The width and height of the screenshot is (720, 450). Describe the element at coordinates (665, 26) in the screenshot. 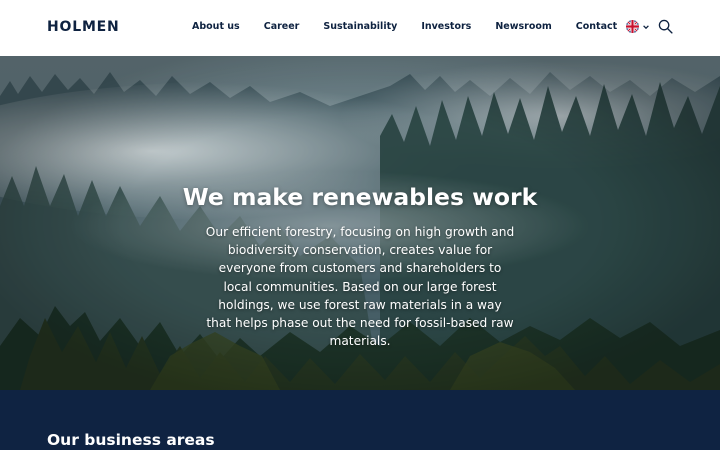

I see `search-icon` at that location.